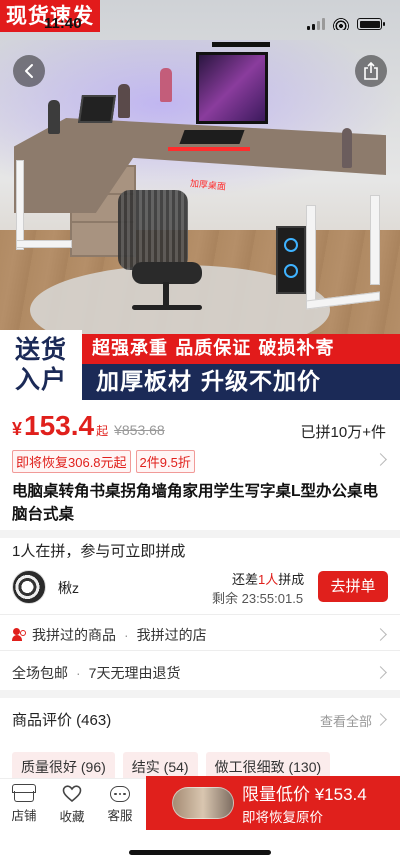 The height and width of the screenshot is (865, 400). Describe the element at coordinates (24, 816) in the screenshot. I see `store-label: 店铺` at that location.